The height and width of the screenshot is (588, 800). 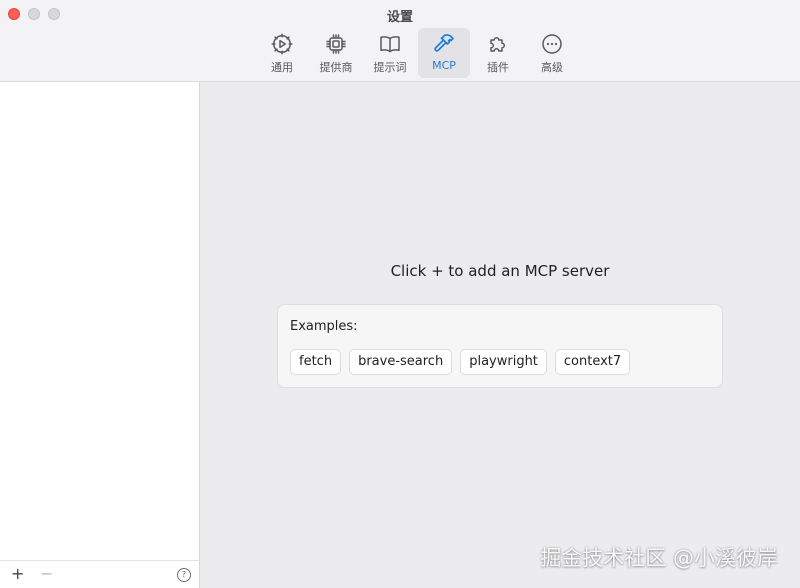 What do you see at coordinates (444, 44) in the screenshot?
I see `hammer-icon` at bounding box center [444, 44].